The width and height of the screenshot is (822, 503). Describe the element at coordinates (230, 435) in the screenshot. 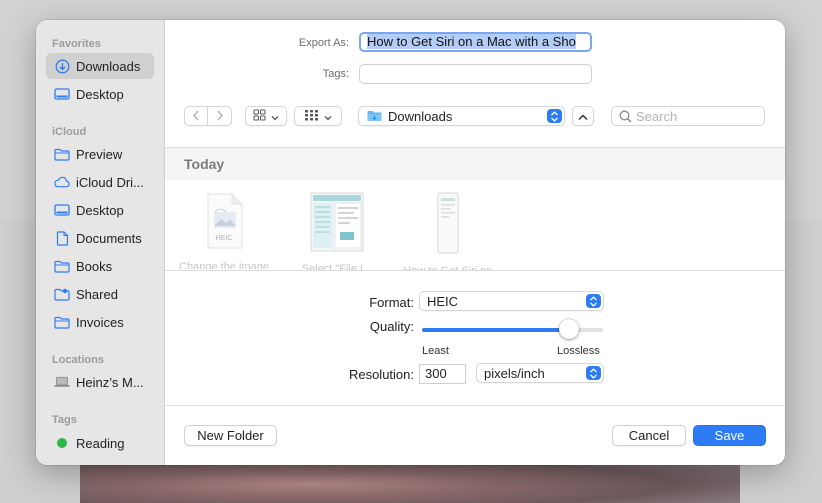

I see `new-folder-button: New Folder` at that location.